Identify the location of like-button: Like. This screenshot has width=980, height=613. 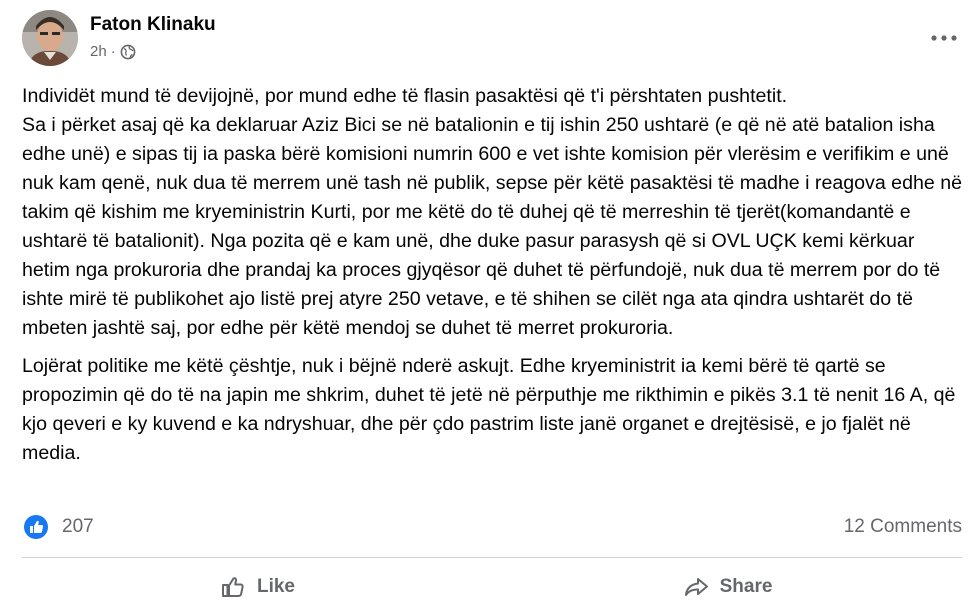
(257, 587).